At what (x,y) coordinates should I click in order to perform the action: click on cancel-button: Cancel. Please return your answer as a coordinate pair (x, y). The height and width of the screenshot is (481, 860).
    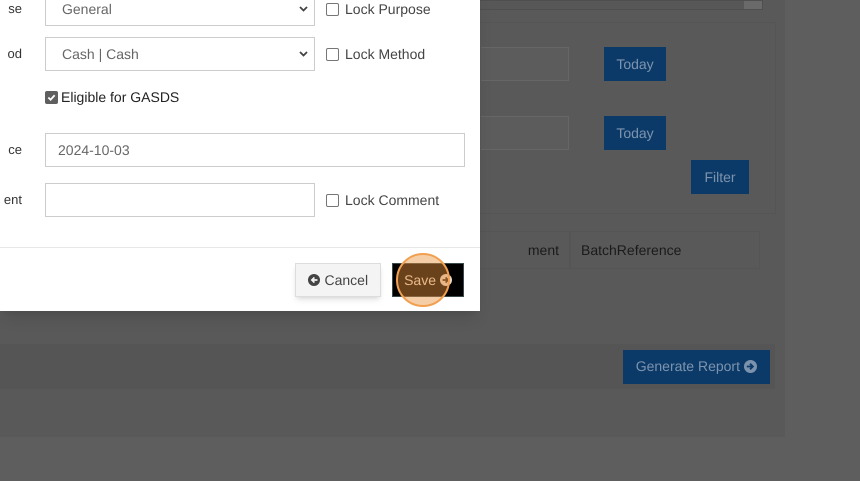
    Looking at the image, I should click on (338, 280).